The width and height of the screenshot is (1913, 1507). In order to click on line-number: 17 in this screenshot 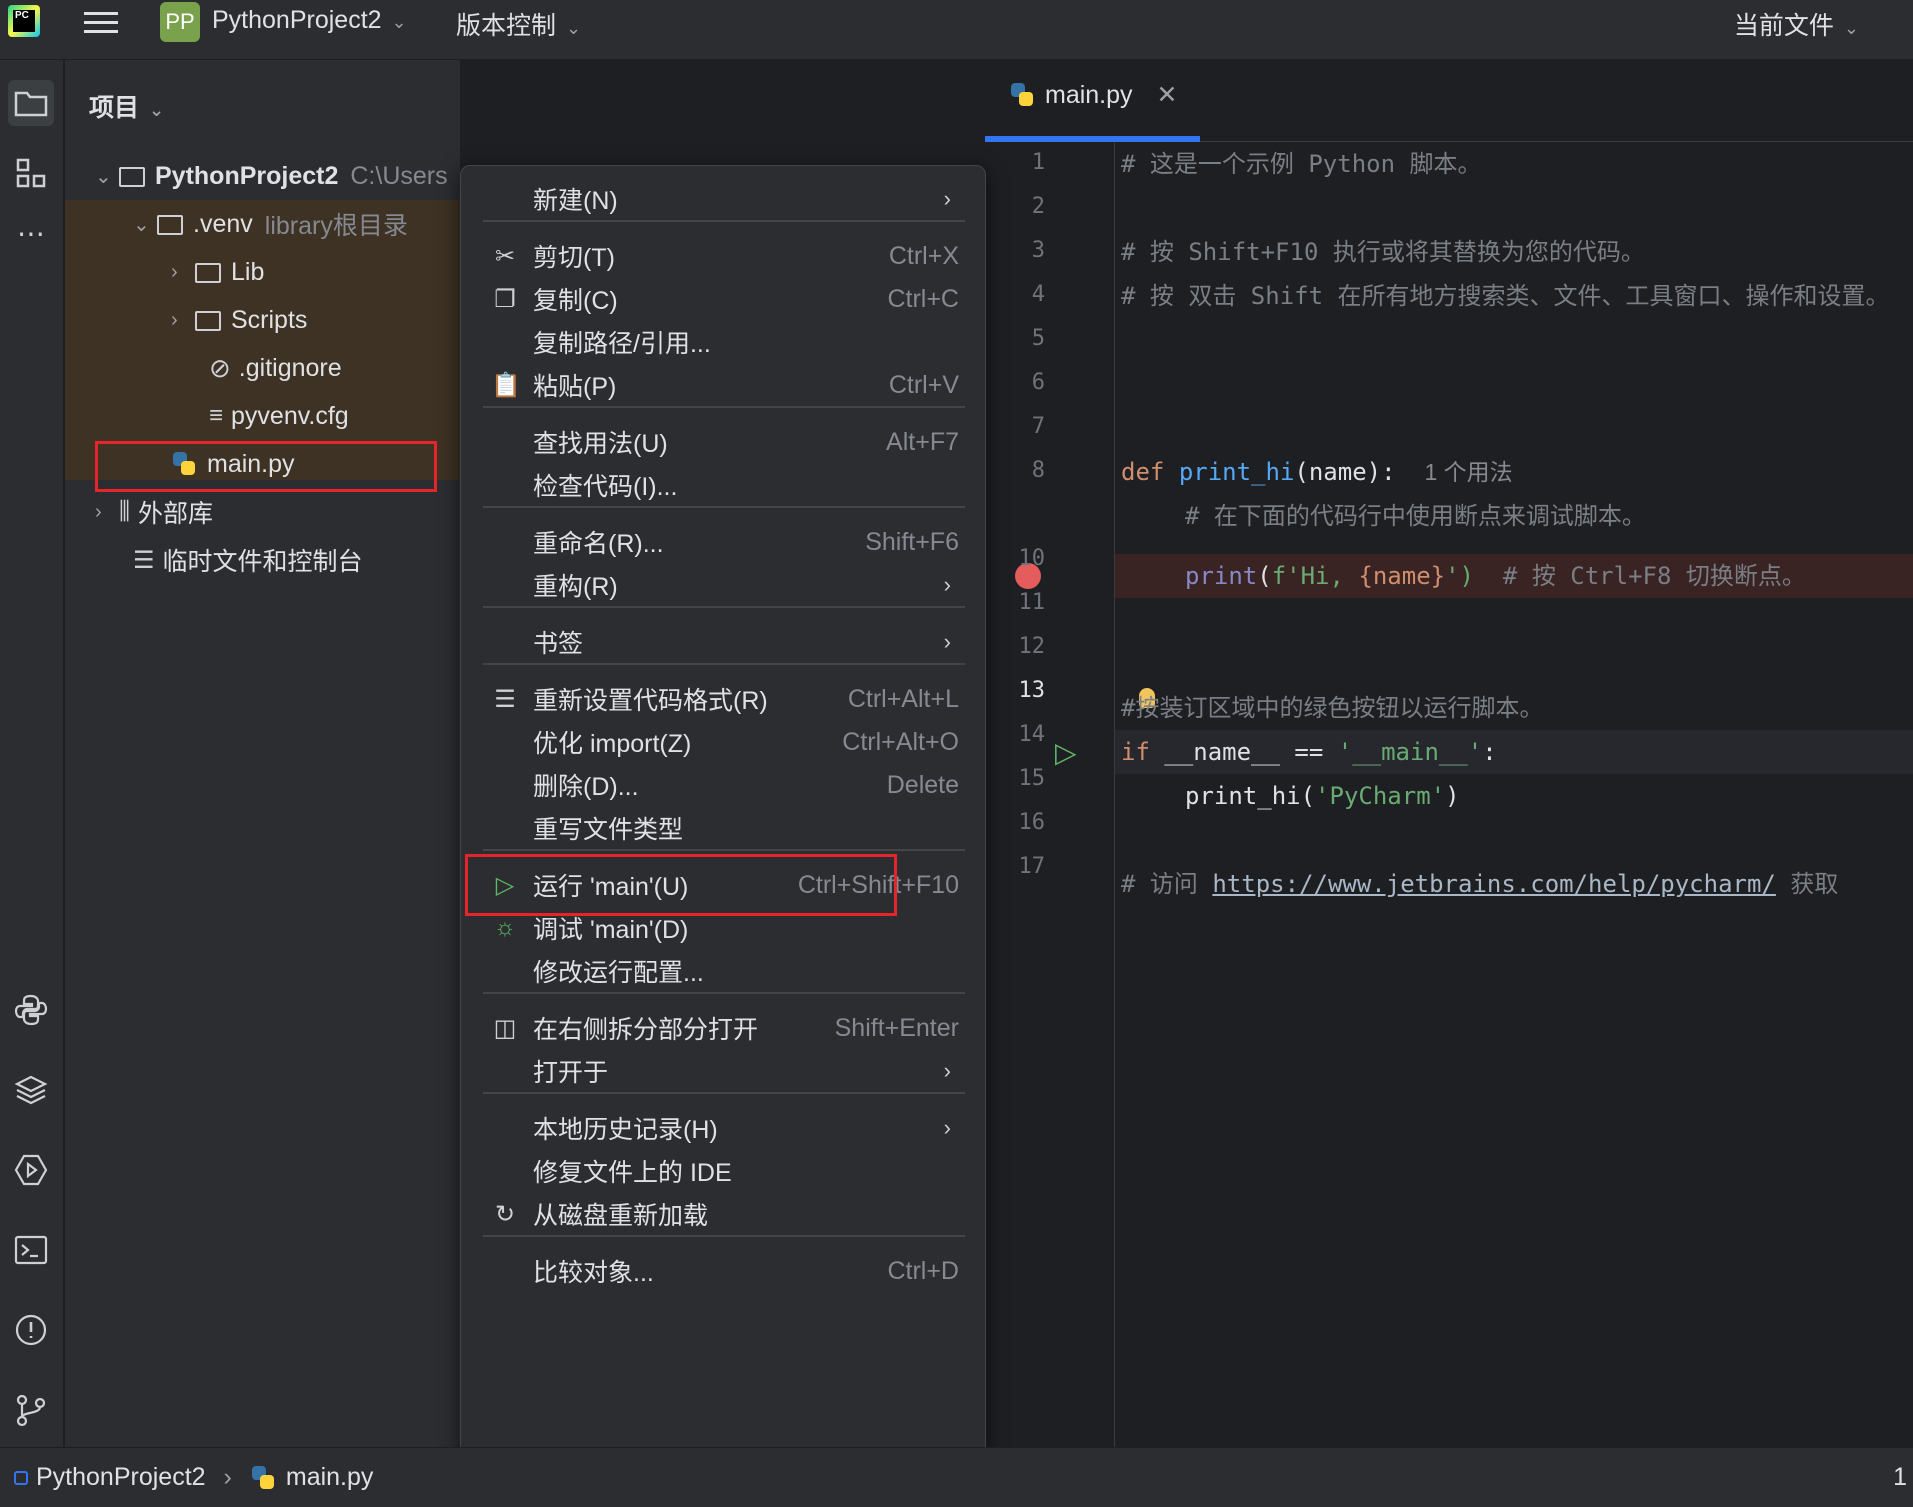, I will do `click(1015, 866)`.